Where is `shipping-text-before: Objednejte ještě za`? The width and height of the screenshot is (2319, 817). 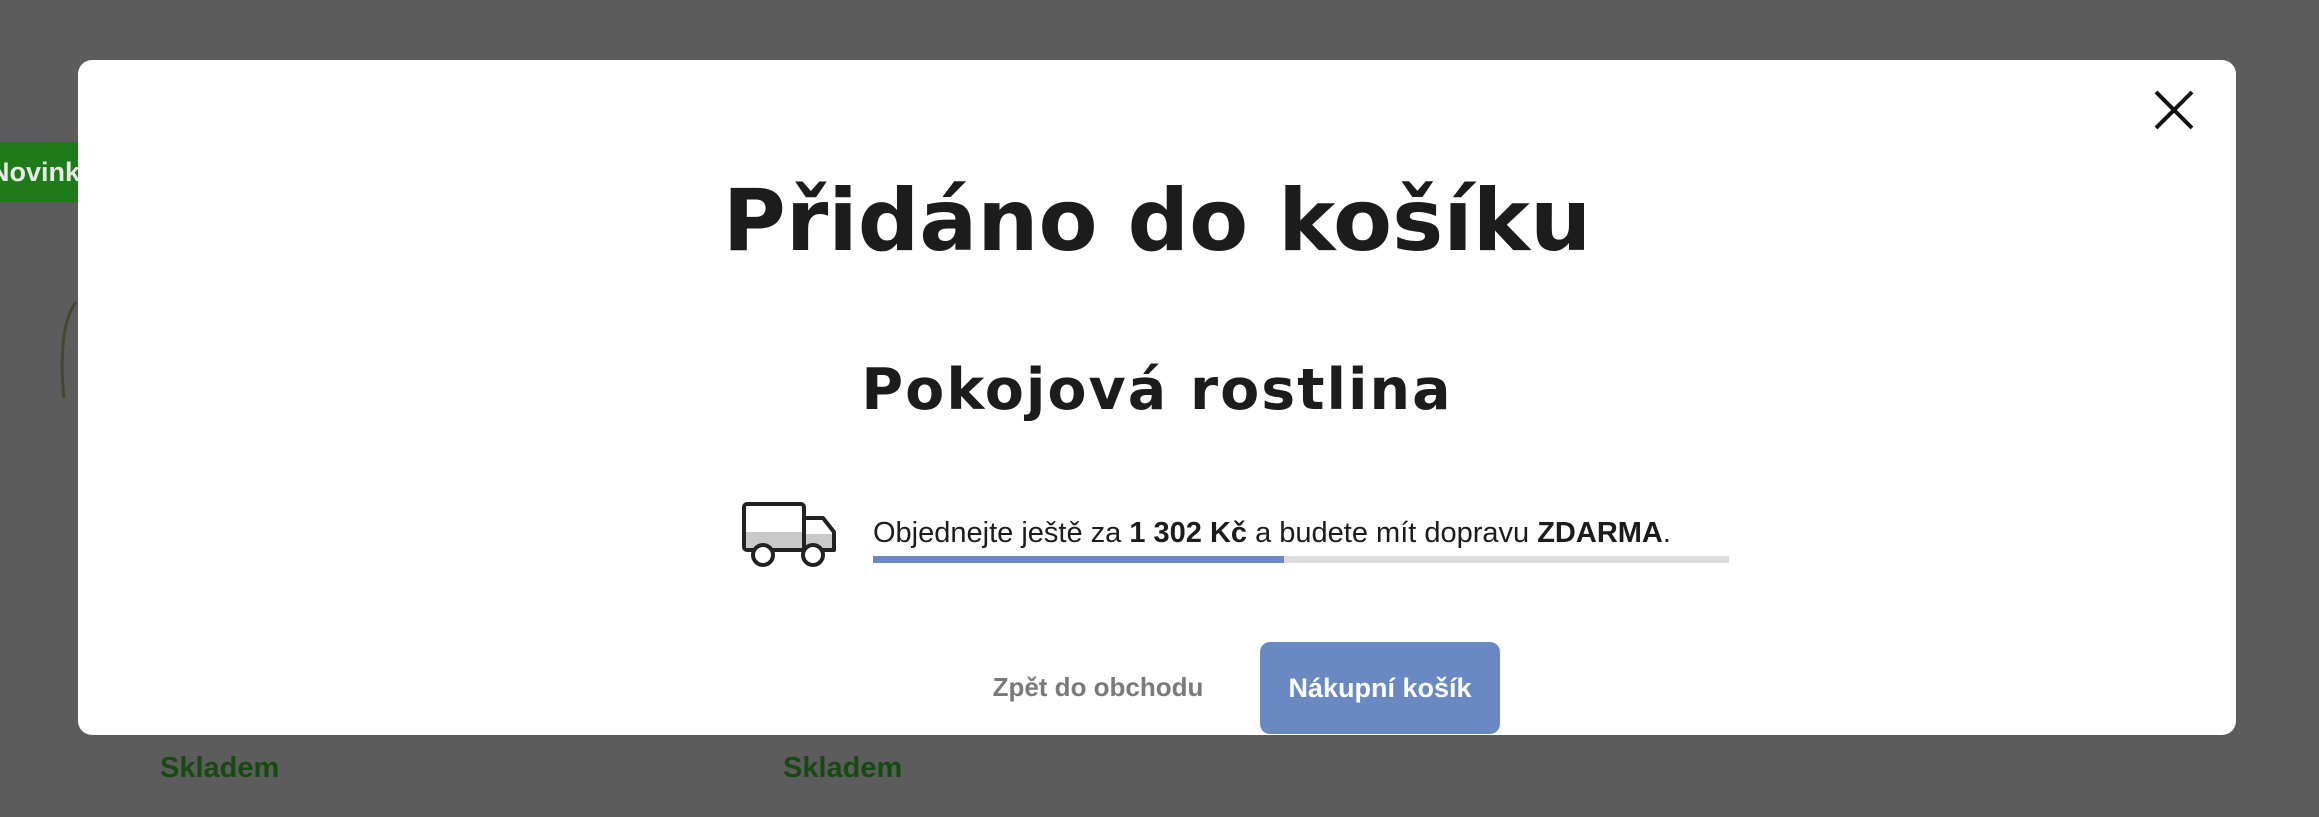
shipping-text-before: Objednejte ještě za is located at coordinates (1001, 533).